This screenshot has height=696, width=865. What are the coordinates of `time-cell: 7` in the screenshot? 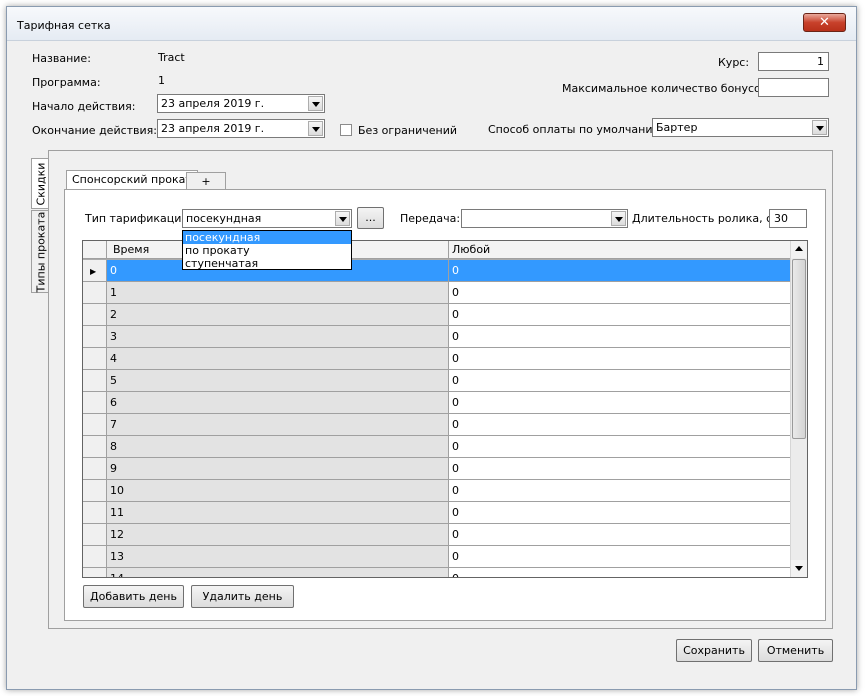 It's located at (278, 425).